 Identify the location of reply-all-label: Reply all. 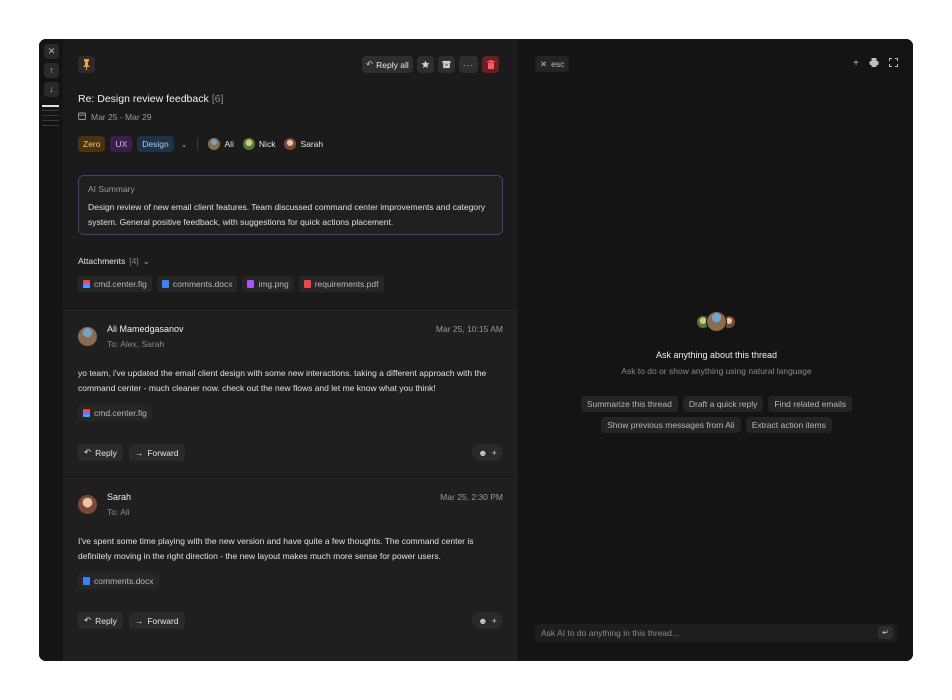
(392, 64).